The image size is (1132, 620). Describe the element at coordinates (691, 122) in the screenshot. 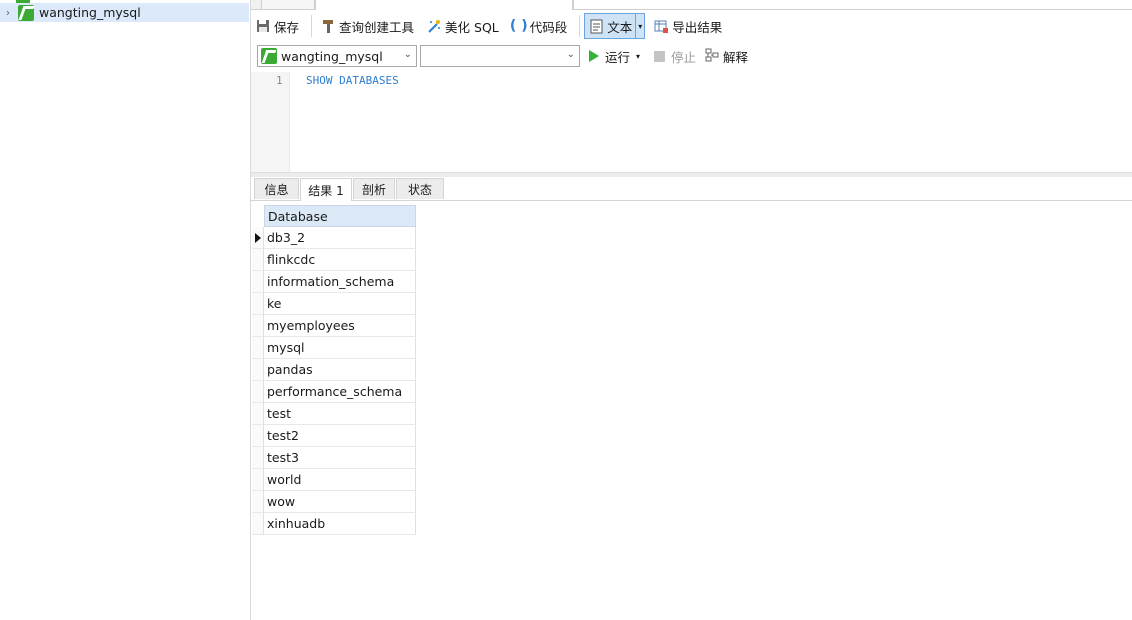

I see `sql-editor: 1 SHOW DATABASES` at that location.